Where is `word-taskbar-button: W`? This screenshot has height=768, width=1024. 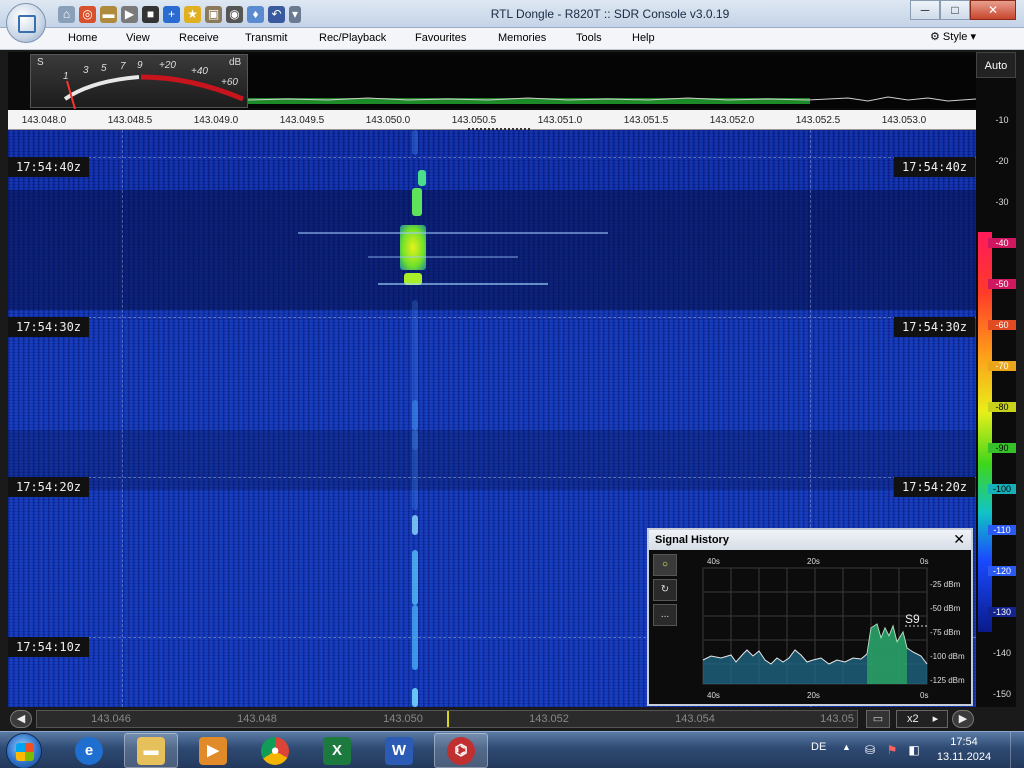 word-taskbar-button: W is located at coordinates (399, 750).